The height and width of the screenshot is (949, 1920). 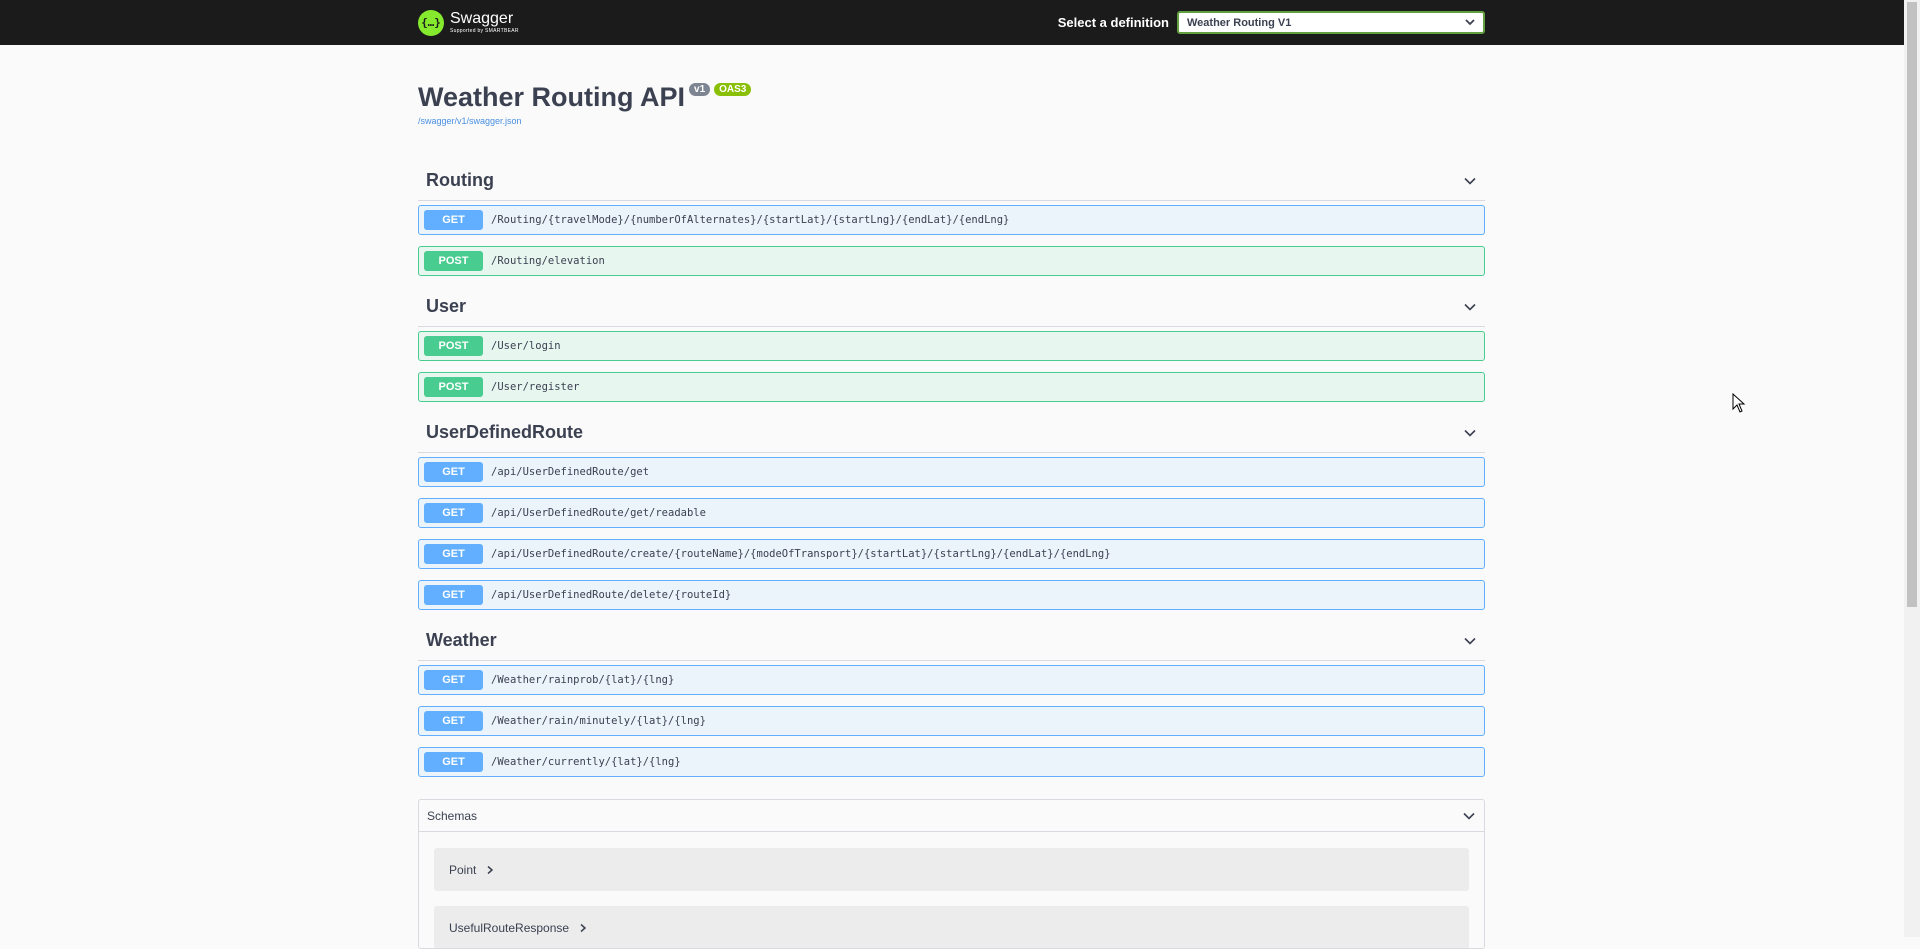 I want to click on api-title: Weather Routing API, so click(x=552, y=97).